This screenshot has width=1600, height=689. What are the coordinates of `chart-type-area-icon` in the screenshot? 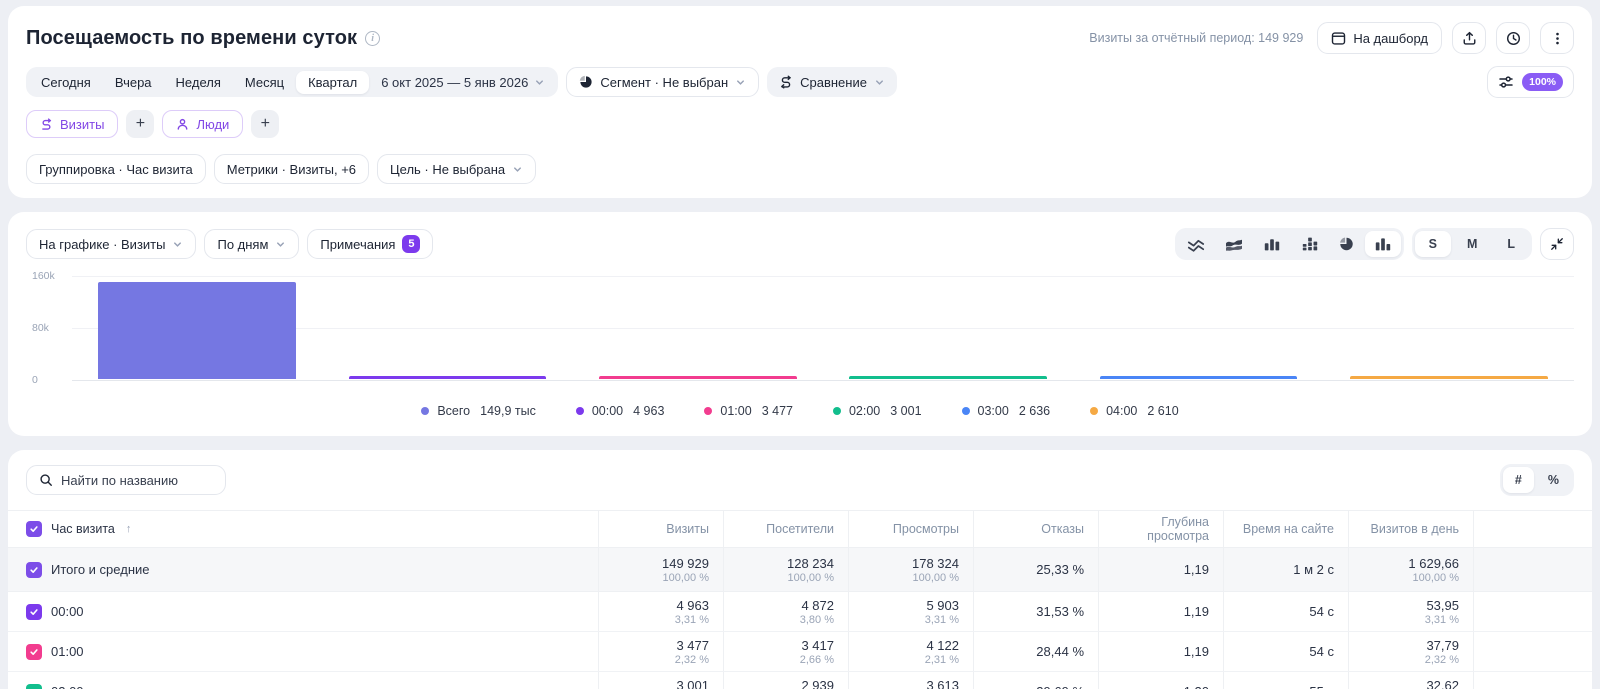 It's located at (1234, 244).